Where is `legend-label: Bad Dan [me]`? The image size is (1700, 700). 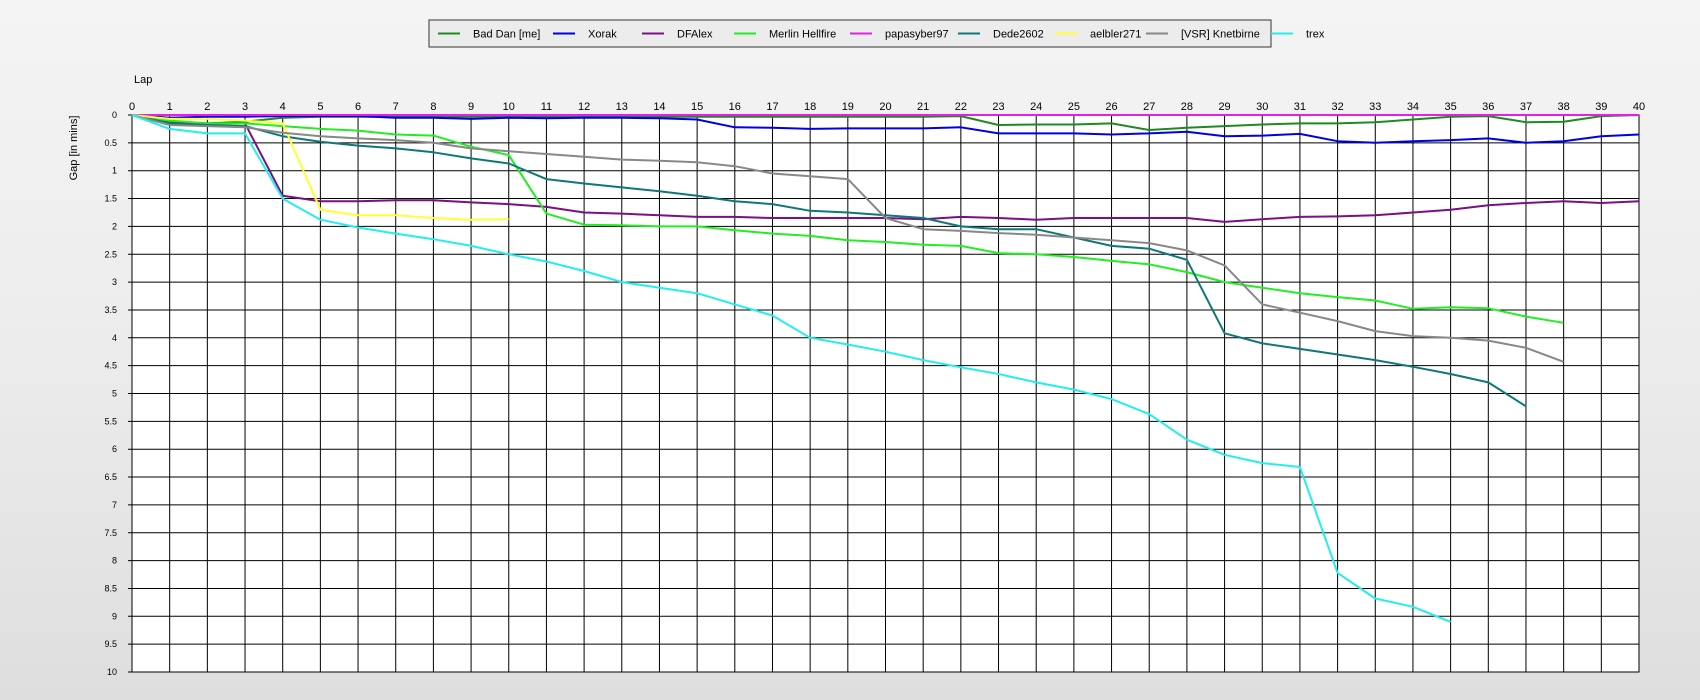
legend-label: Bad Dan [me] is located at coordinates (506, 35).